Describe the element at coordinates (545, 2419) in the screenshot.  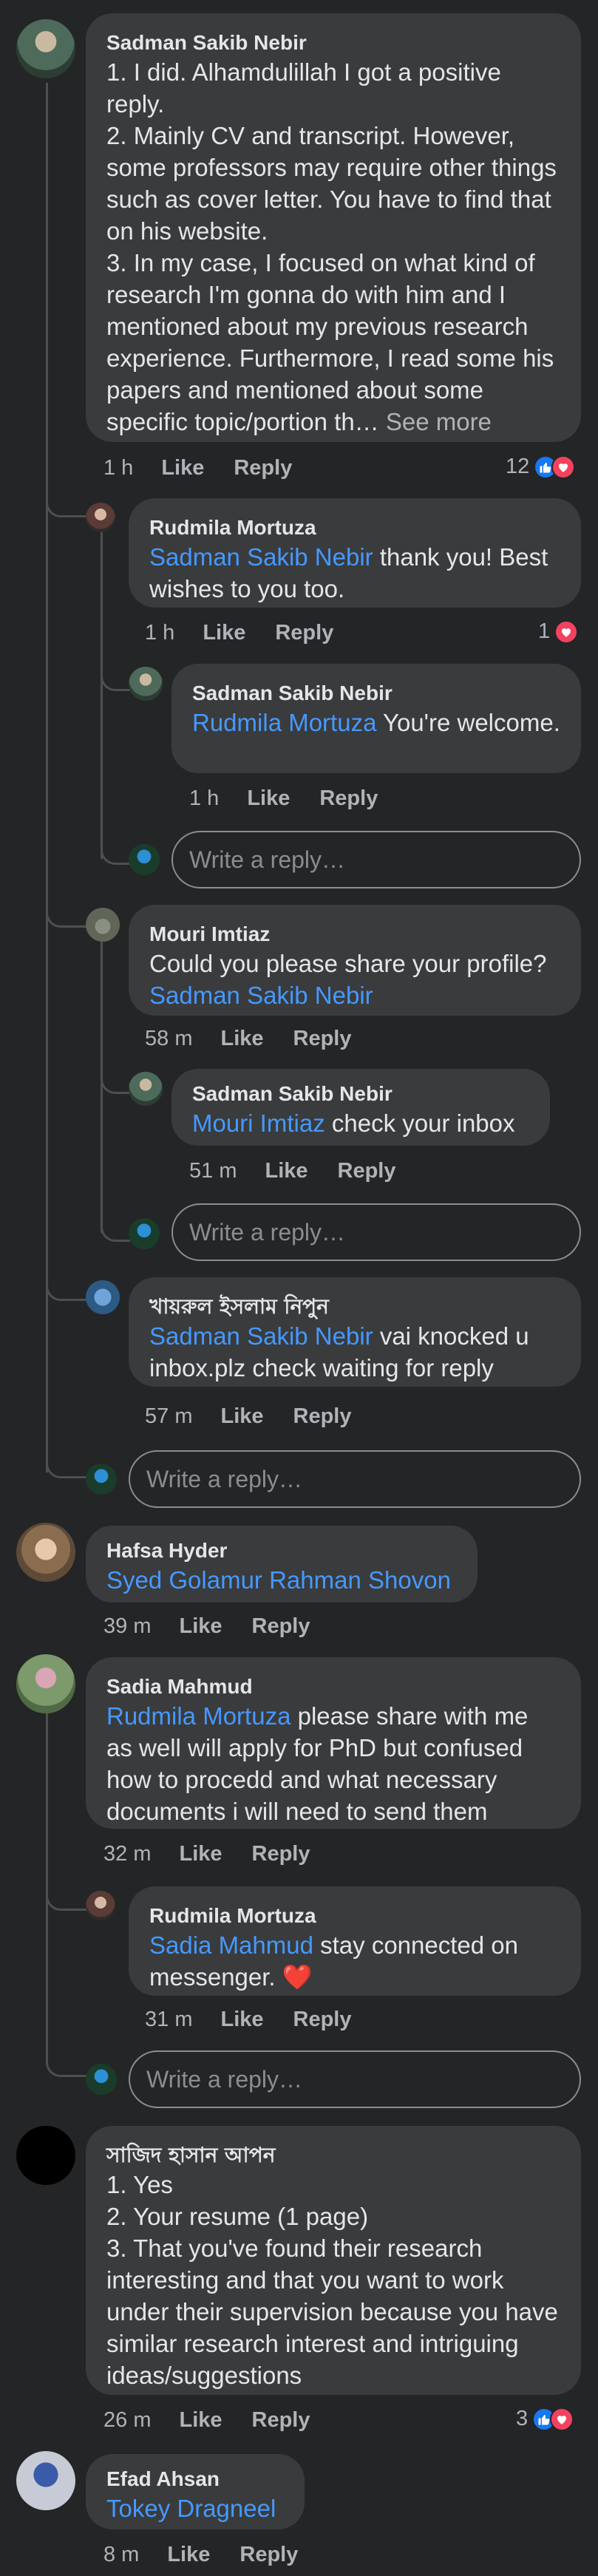
I see `reaction-summary: 3` at that location.